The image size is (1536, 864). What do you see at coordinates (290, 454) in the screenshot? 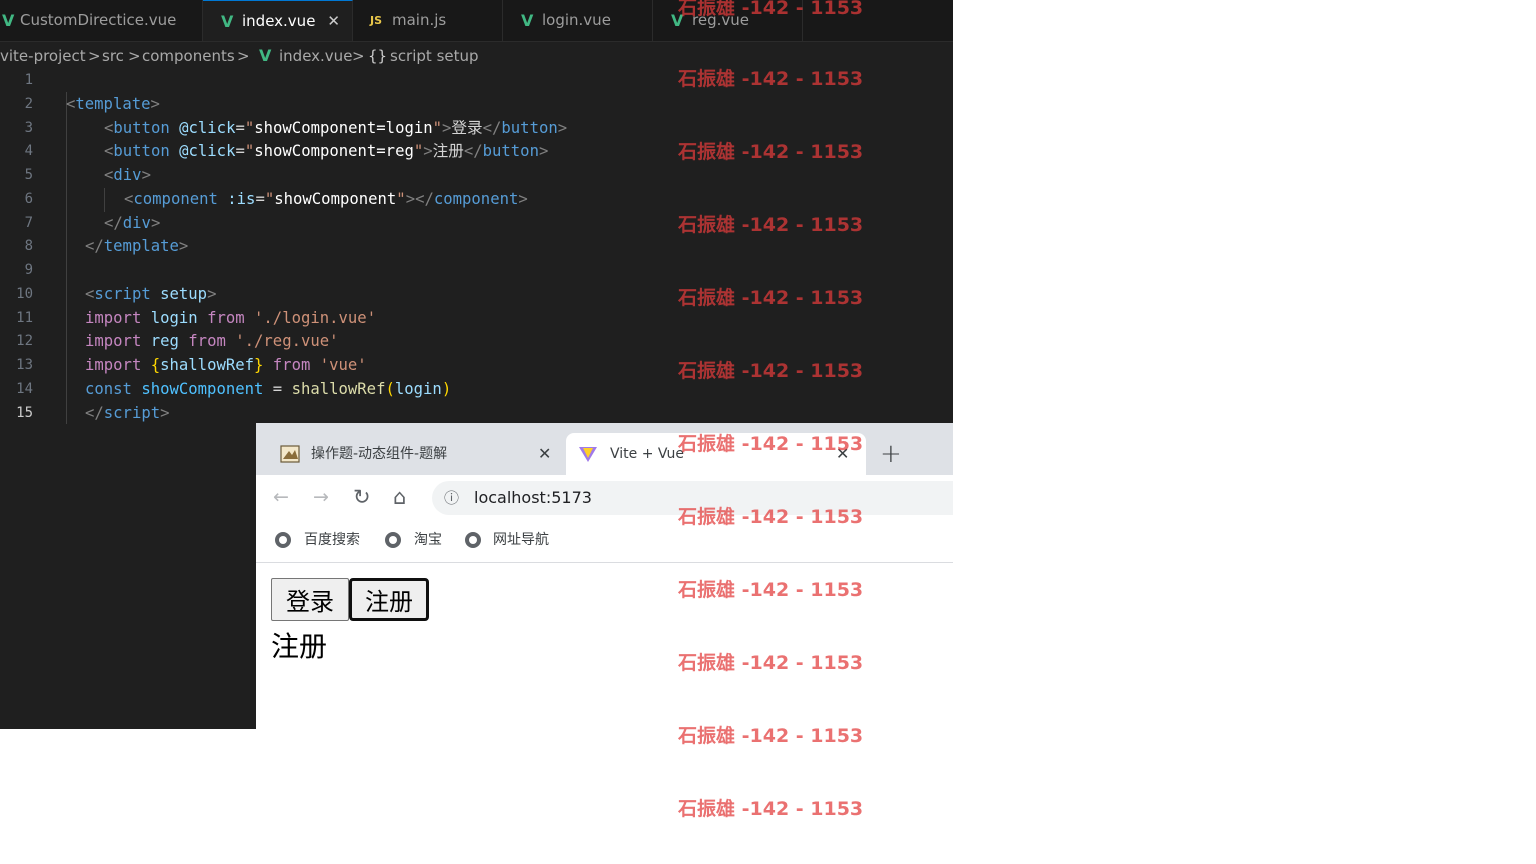
I see `article-favicon-icon` at bounding box center [290, 454].